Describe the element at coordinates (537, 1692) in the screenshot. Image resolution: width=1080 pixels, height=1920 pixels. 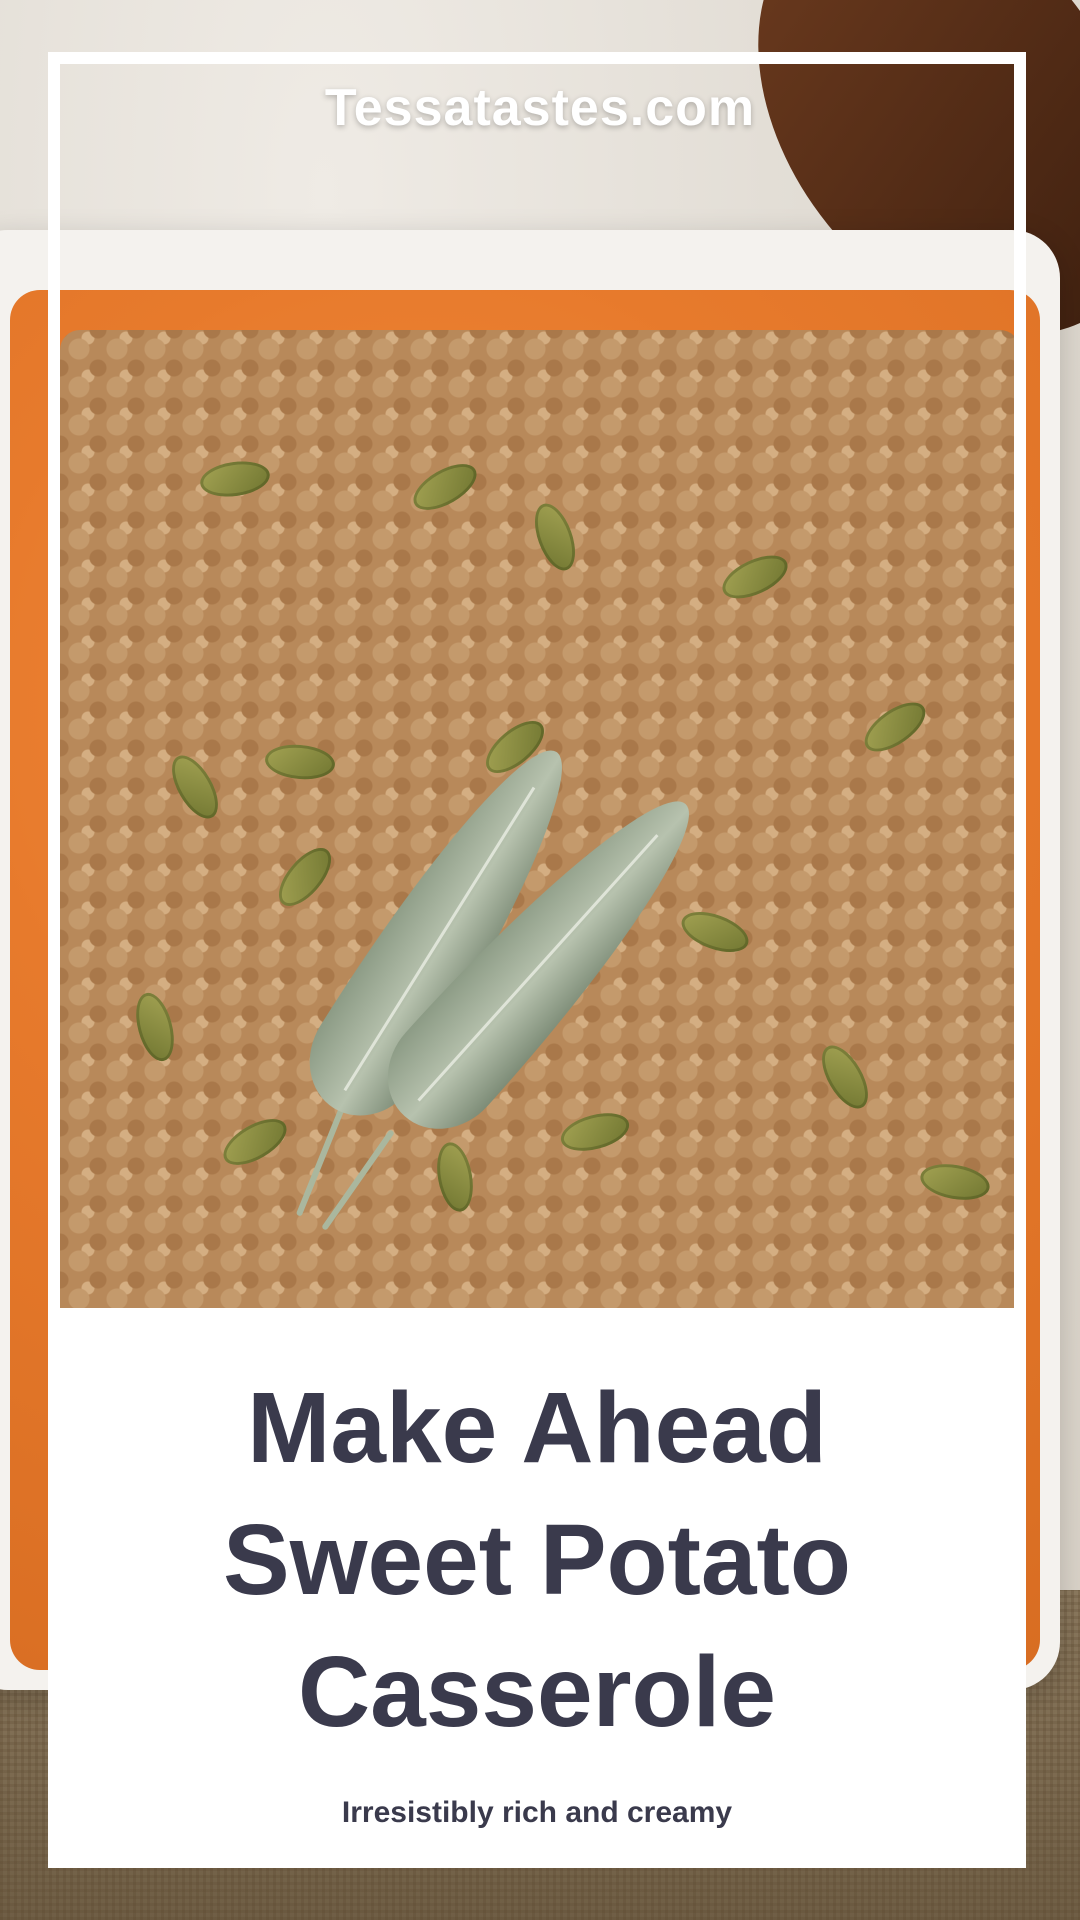
I see `title-line: Casserole` at that location.